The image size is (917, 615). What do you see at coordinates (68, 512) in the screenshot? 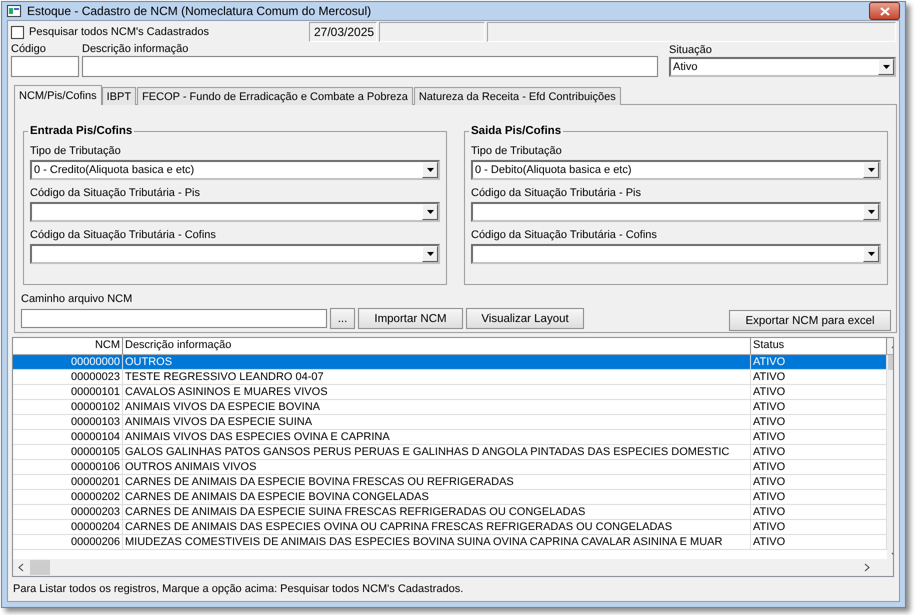
I see `table-cell: 00000203` at bounding box center [68, 512].